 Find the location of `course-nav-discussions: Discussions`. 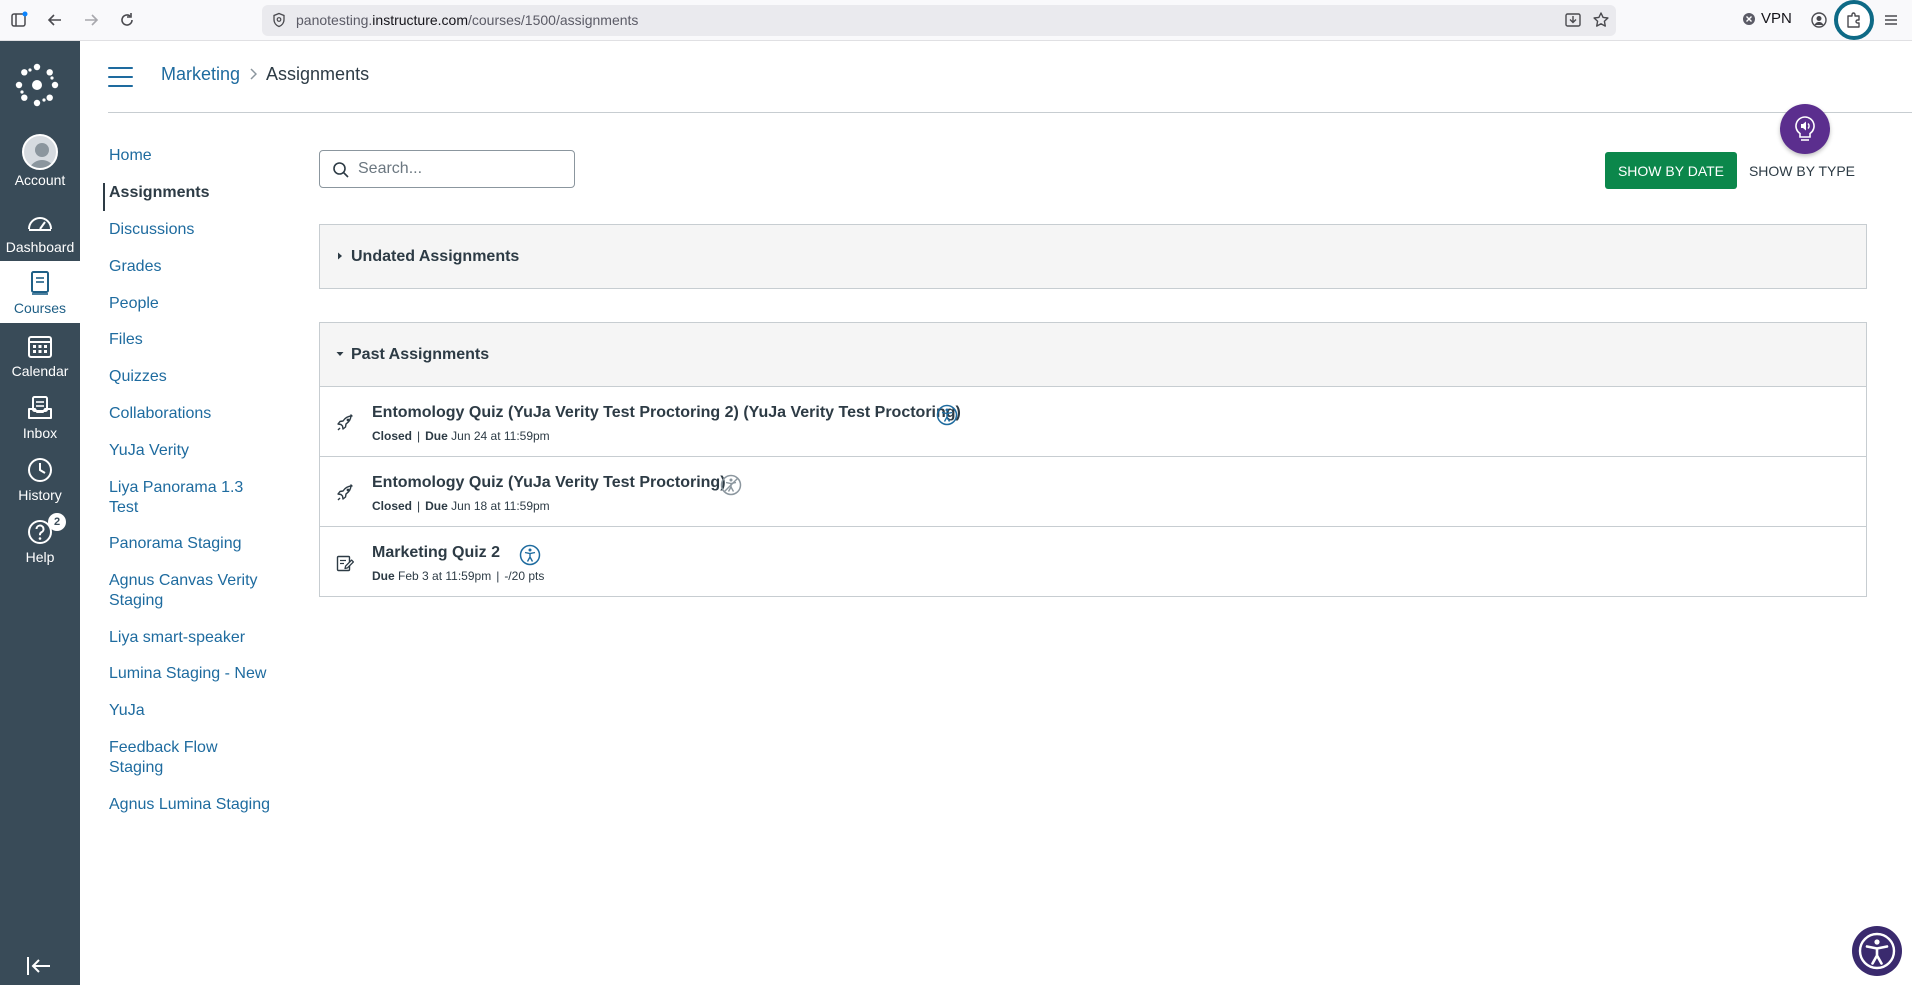

course-nav-discussions: Discussions is located at coordinates (191, 230).